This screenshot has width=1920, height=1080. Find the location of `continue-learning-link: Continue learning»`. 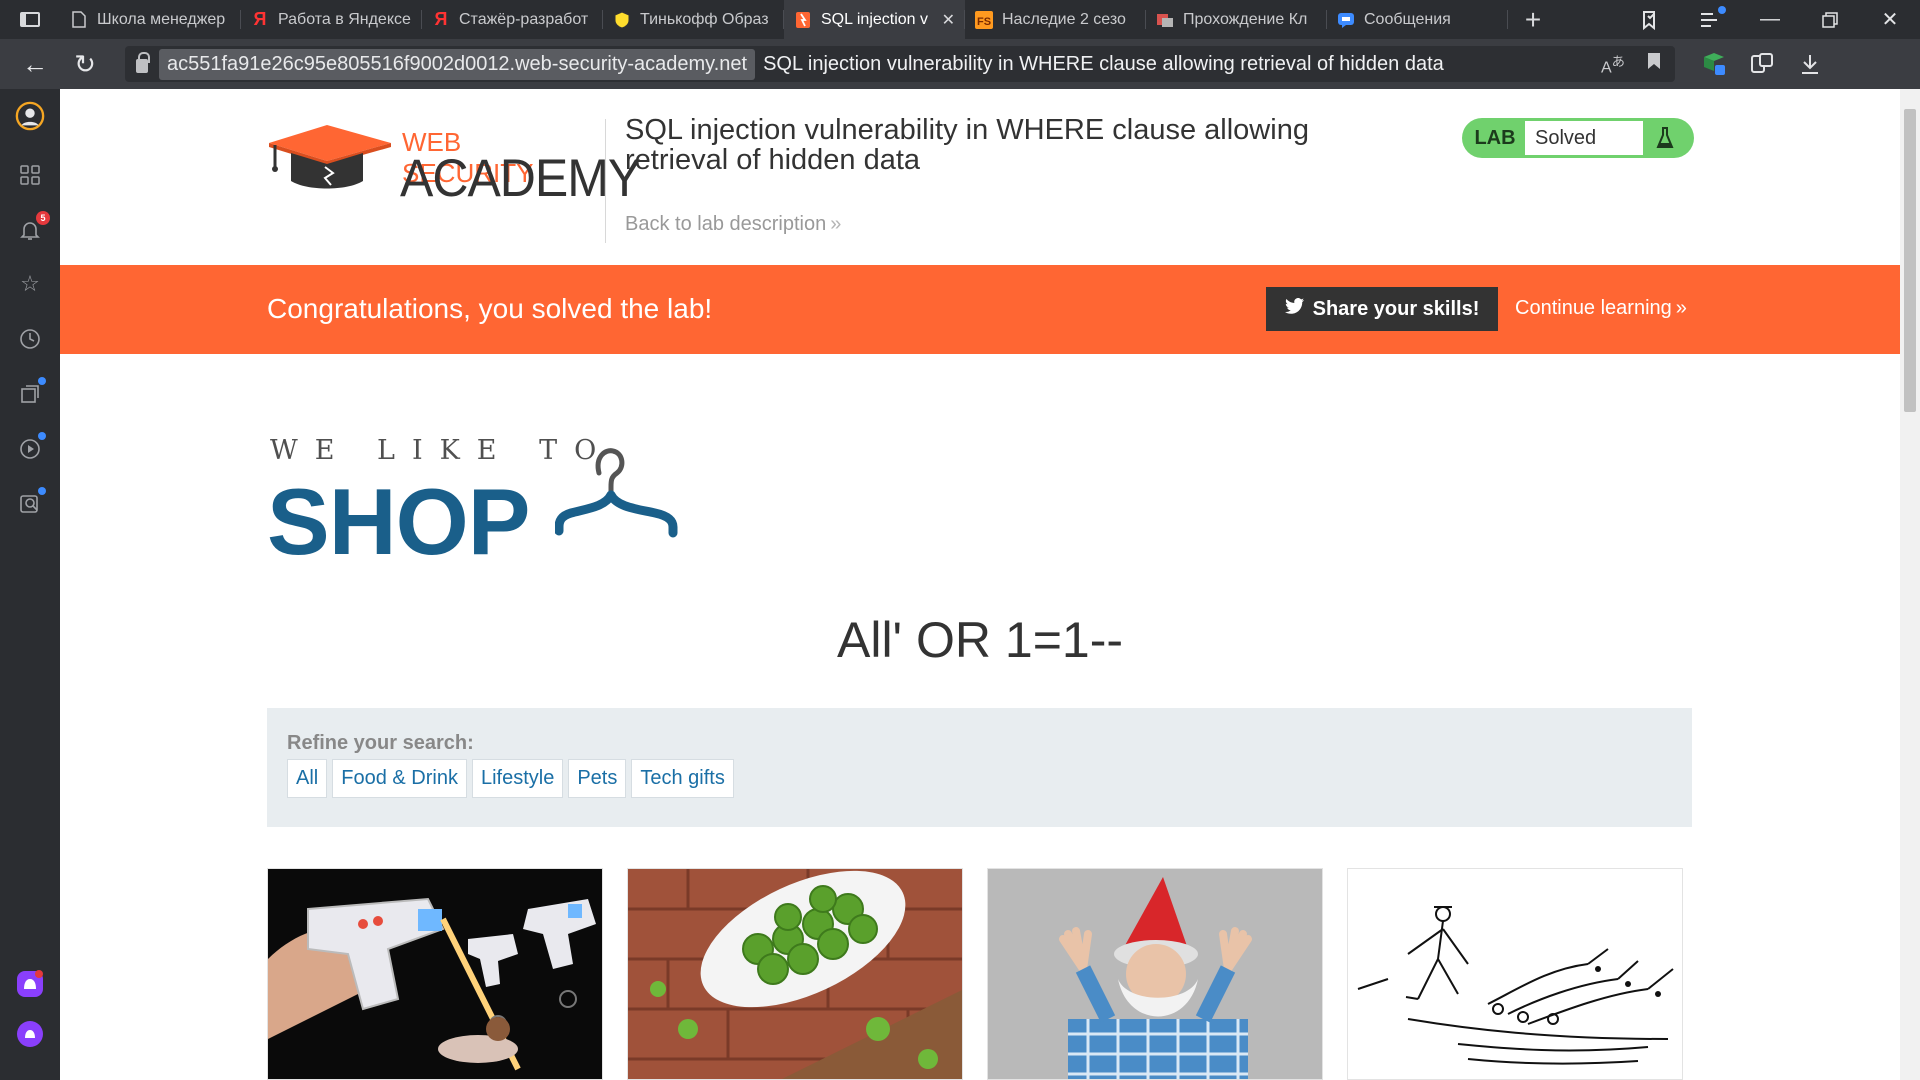

continue-learning-link: Continue learning» is located at coordinates (1601, 308).